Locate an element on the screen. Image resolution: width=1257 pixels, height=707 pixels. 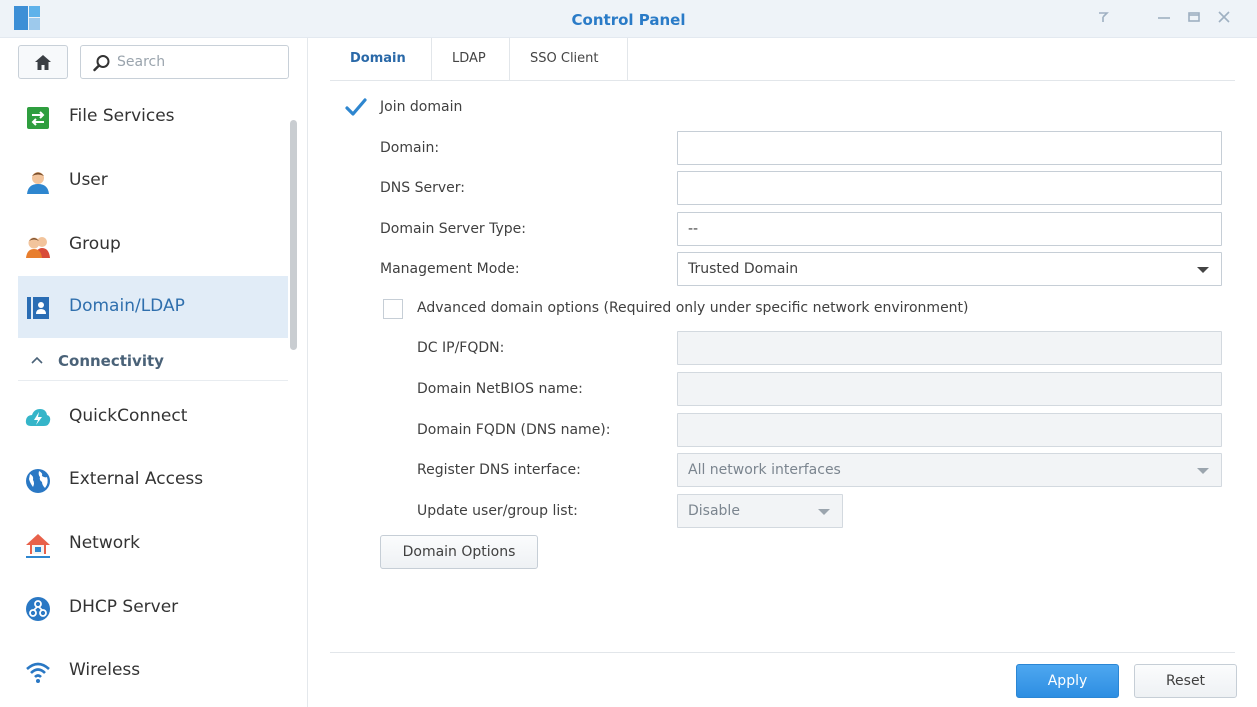
section-label: Connectivity is located at coordinates (111, 361).